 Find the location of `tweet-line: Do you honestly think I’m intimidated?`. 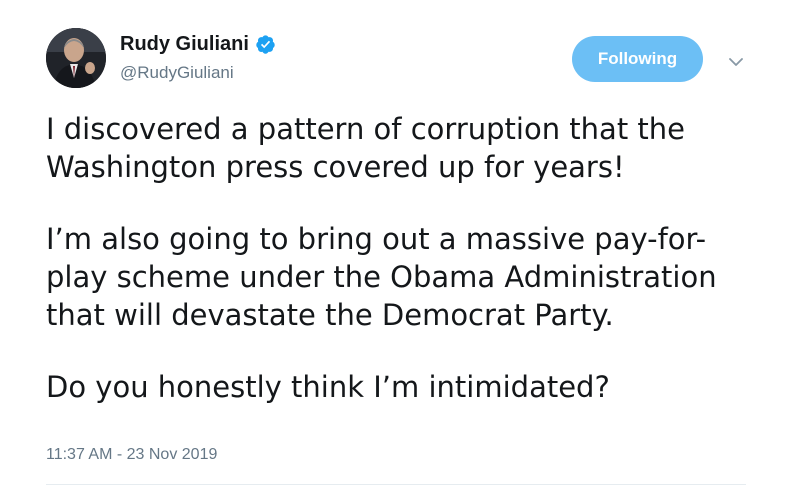

tweet-line: Do you honestly think I’m intimidated? is located at coordinates (328, 387).